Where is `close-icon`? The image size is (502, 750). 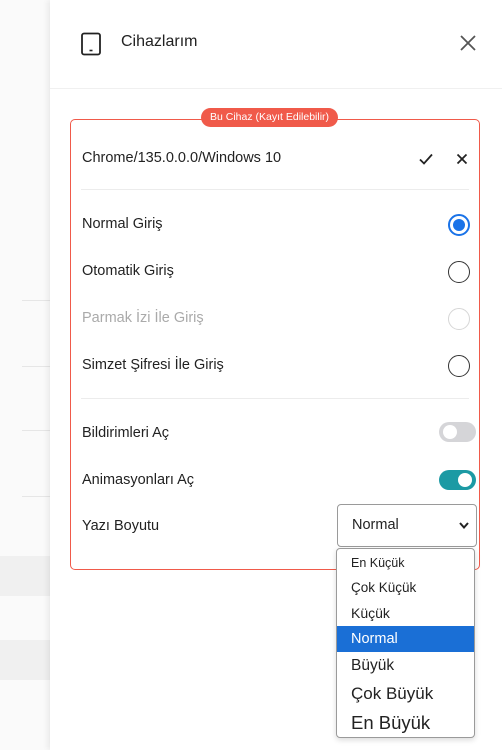 close-icon is located at coordinates (468, 43).